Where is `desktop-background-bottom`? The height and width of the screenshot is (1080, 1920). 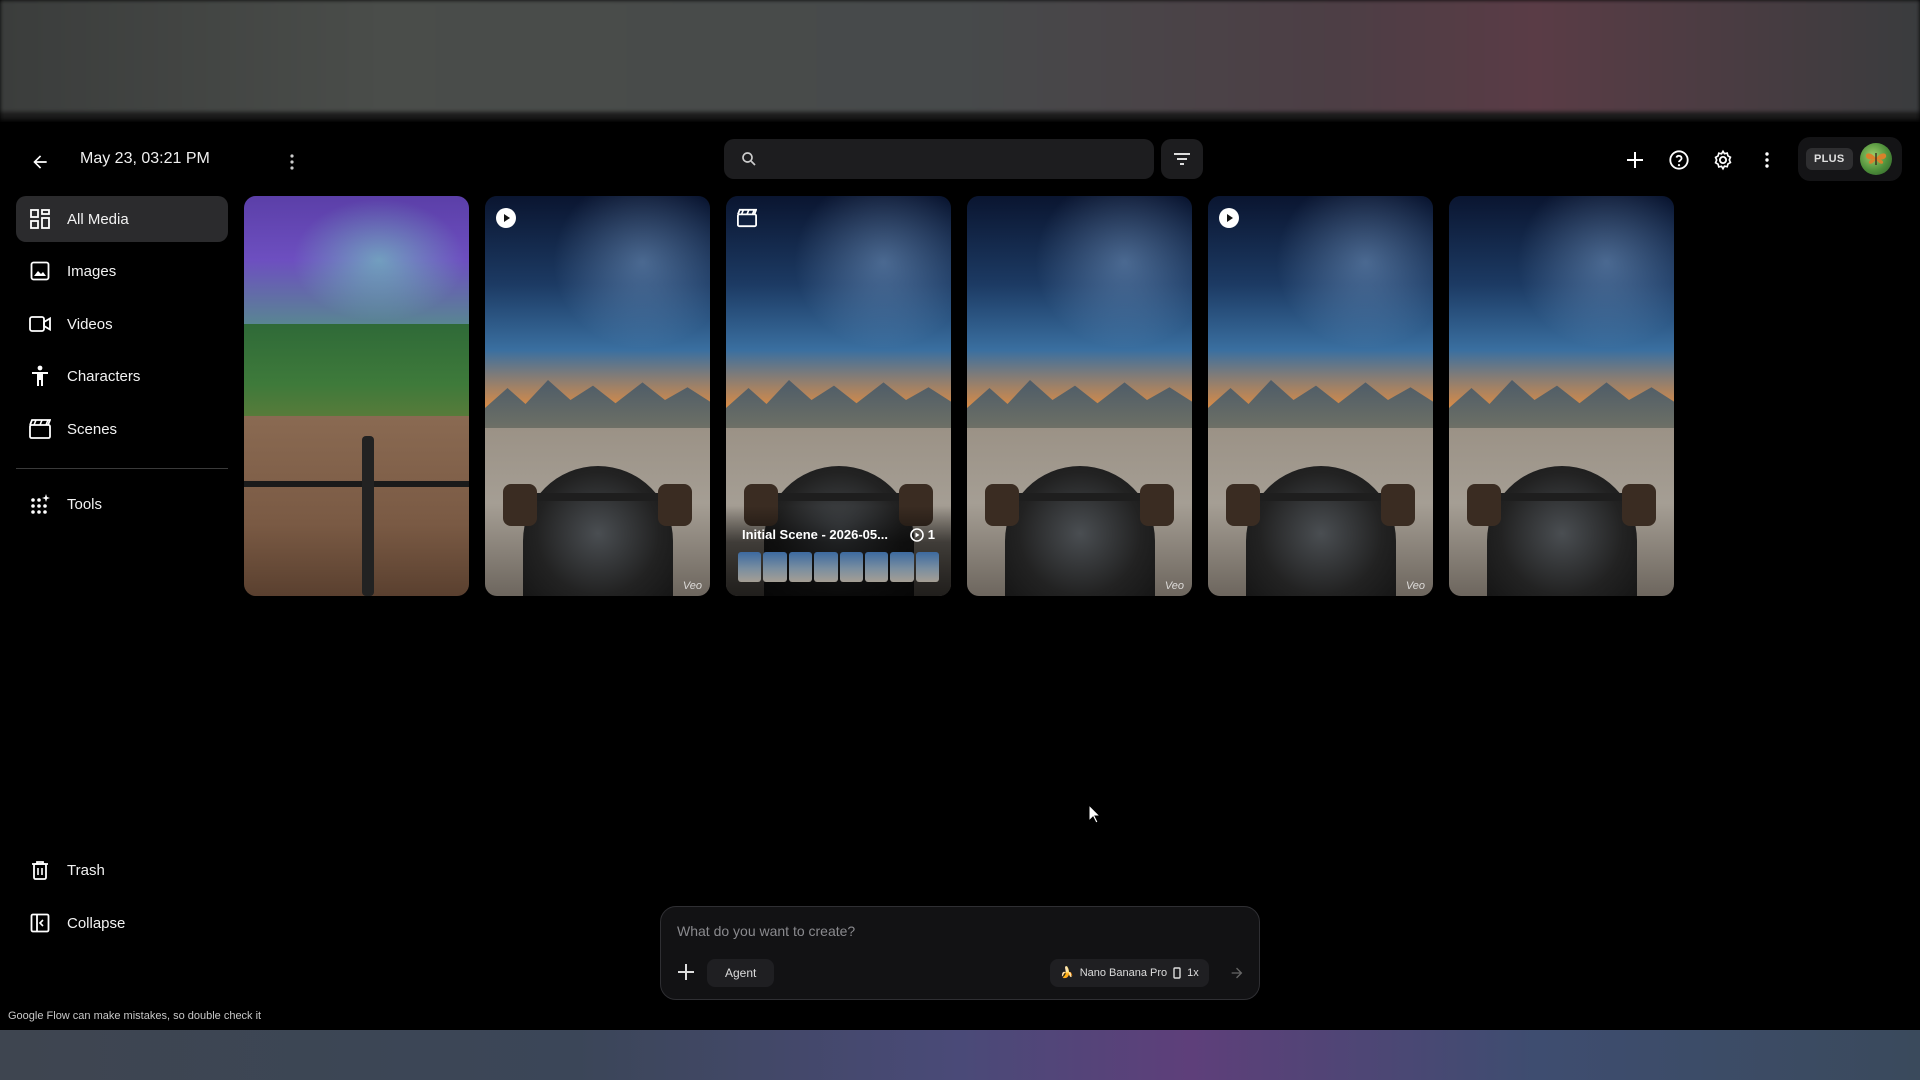 desktop-background-bottom is located at coordinates (960, 1055).